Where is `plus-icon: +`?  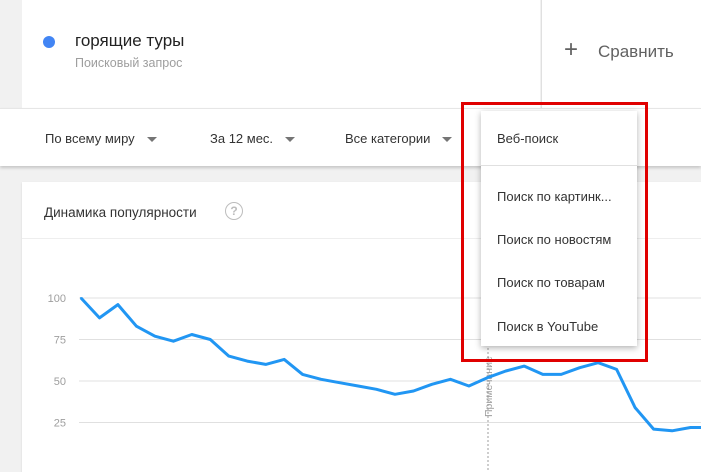
plus-icon: + is located at coordinates (571, 49).